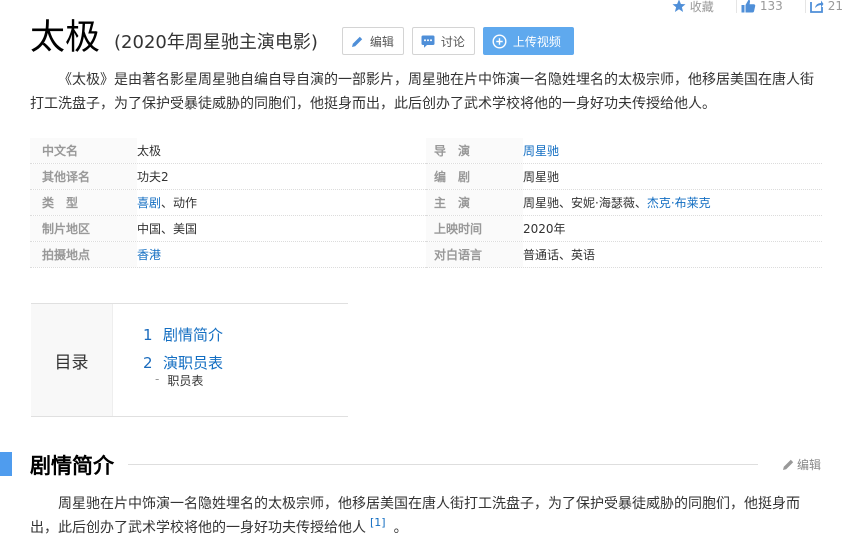 This screenshot has width=843, height=553. Describe the element at coordinates (585, 203) in the screenshot. I see `cast-plain: 周星驰、安妮·海瑟薇、` at that location.